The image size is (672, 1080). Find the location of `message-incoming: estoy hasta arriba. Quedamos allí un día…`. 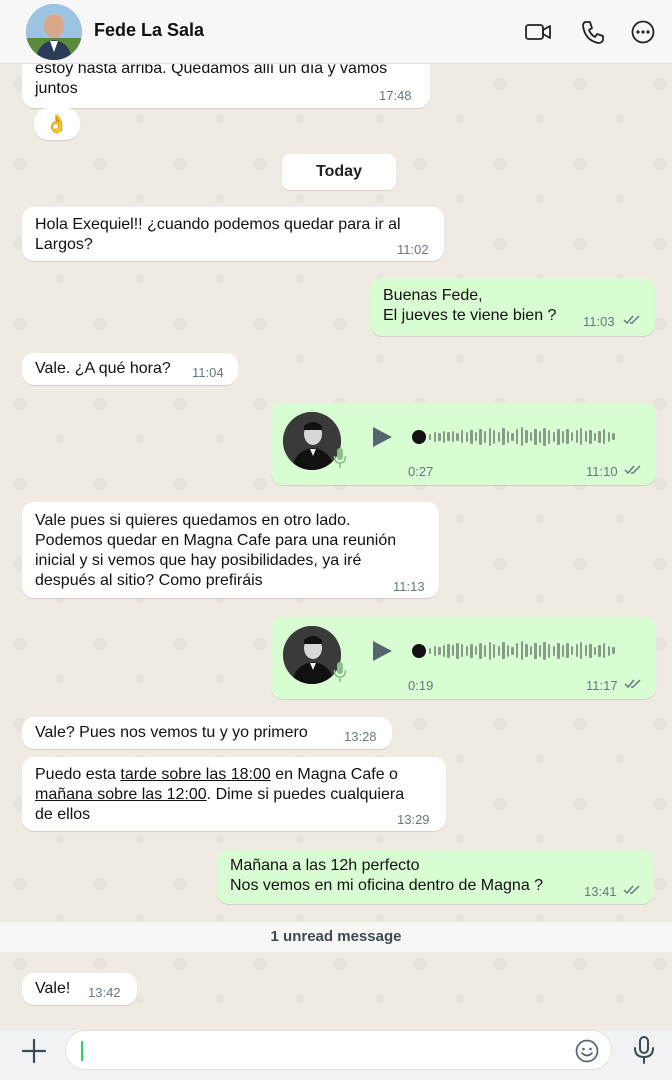

message-incoming: estoy hasta arriba. Quedamos allí un día… is located at coordinates (226, 86).